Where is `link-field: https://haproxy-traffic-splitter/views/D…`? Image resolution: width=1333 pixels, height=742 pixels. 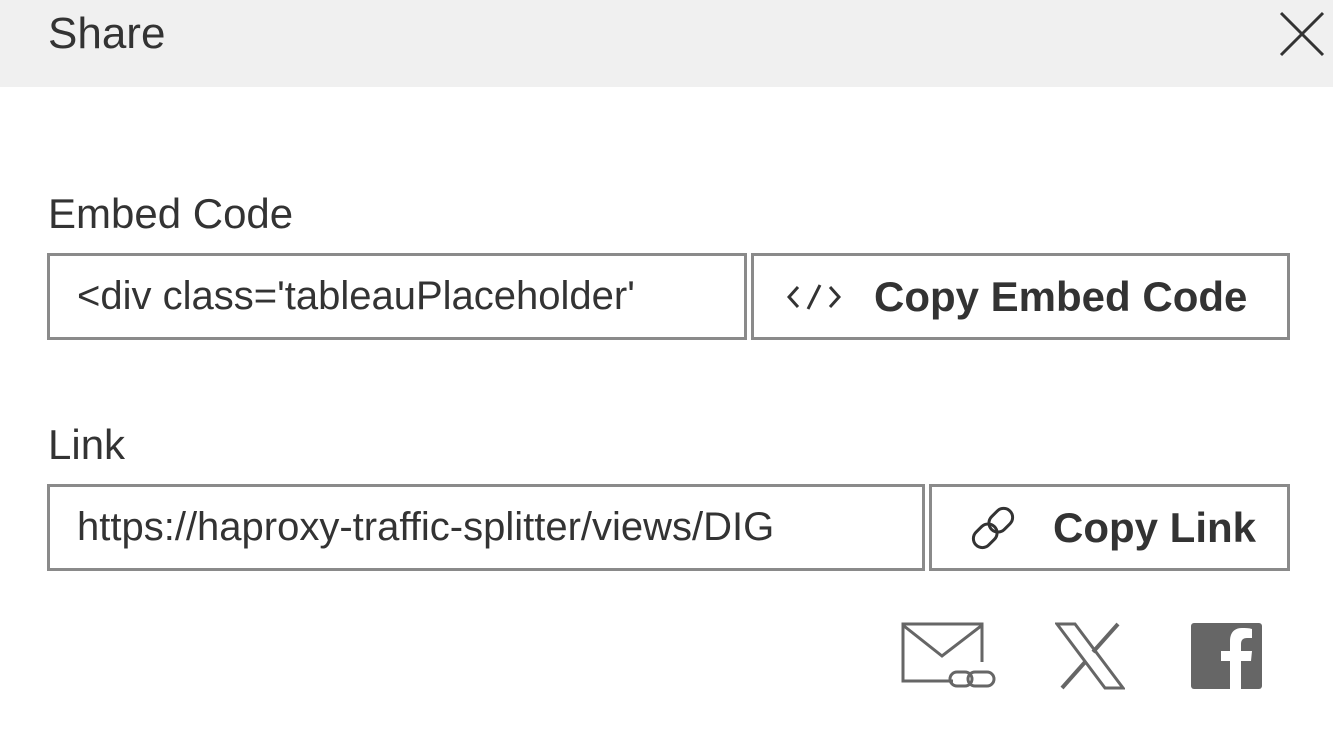
link-field: https://haproxy-traffic-splitter/views/D… is located at coordinates (486, 527).